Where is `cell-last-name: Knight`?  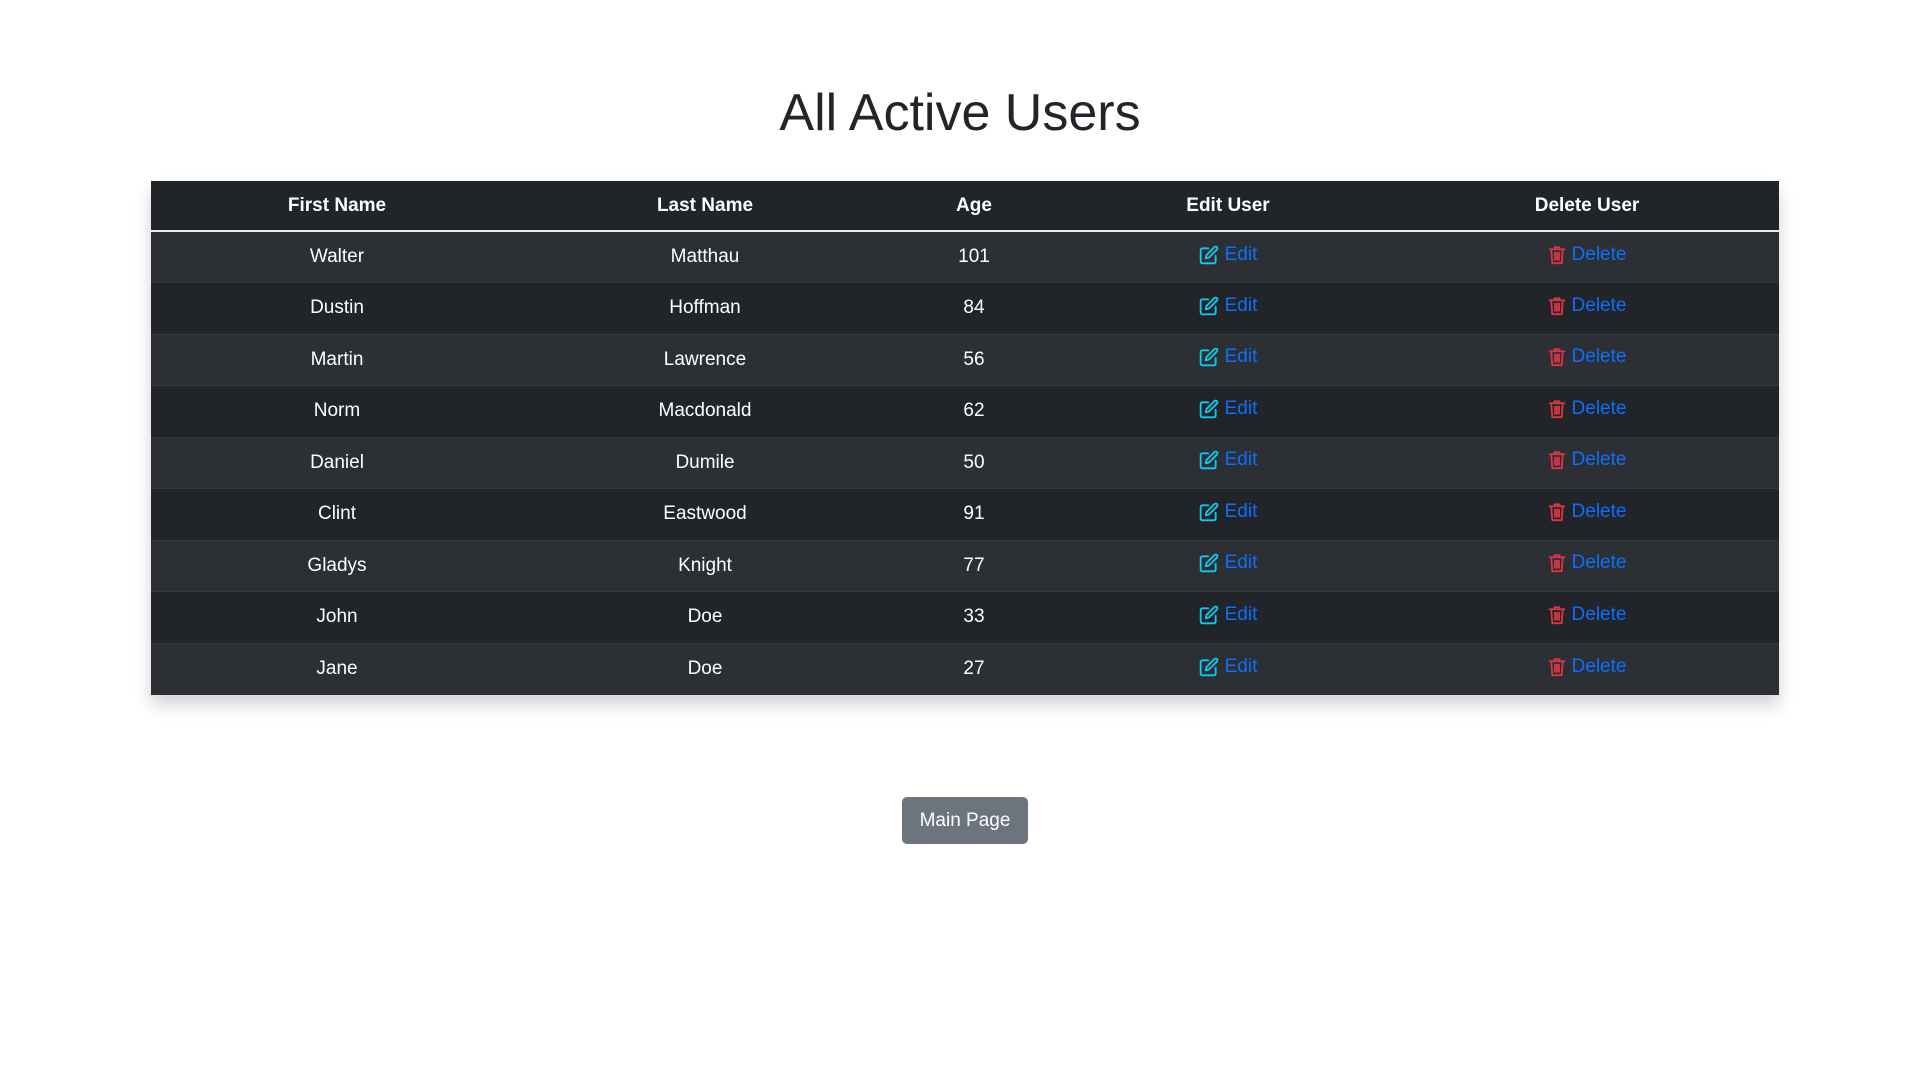 cell-last-name: Knight is located at coordinates (705, 565).